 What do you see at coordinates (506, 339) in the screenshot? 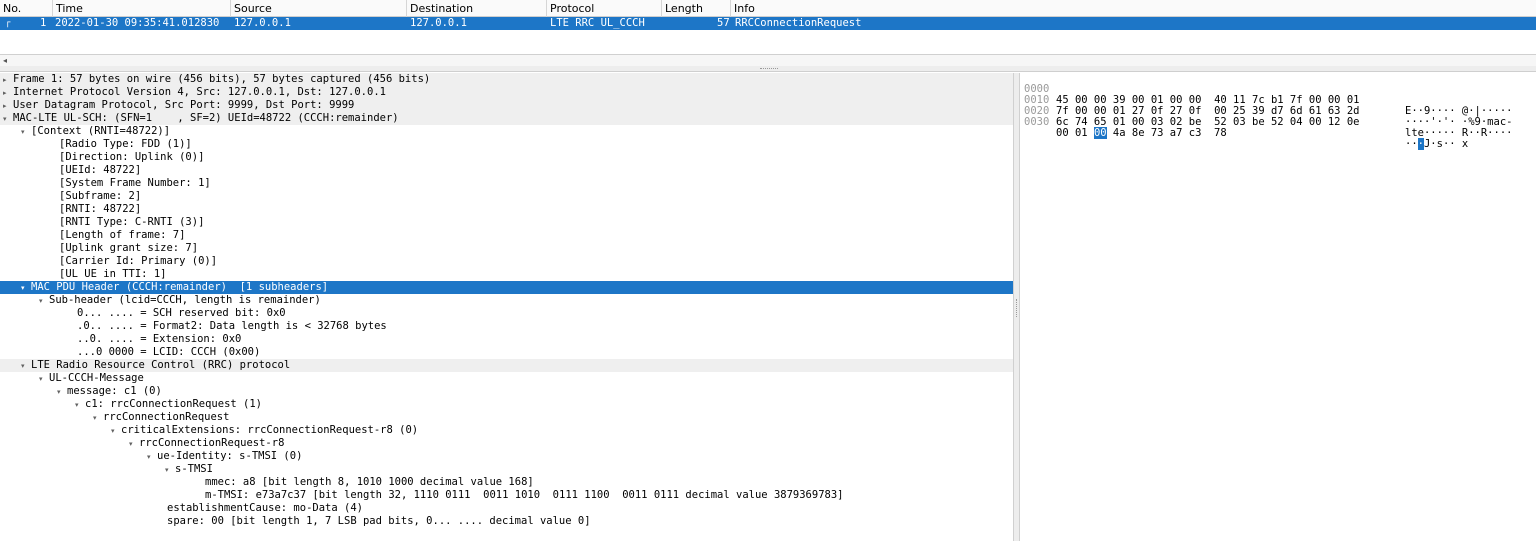
I see `tree-row-field: ..0. .... = Extension: 0x0` at bounding box center [506, 339].